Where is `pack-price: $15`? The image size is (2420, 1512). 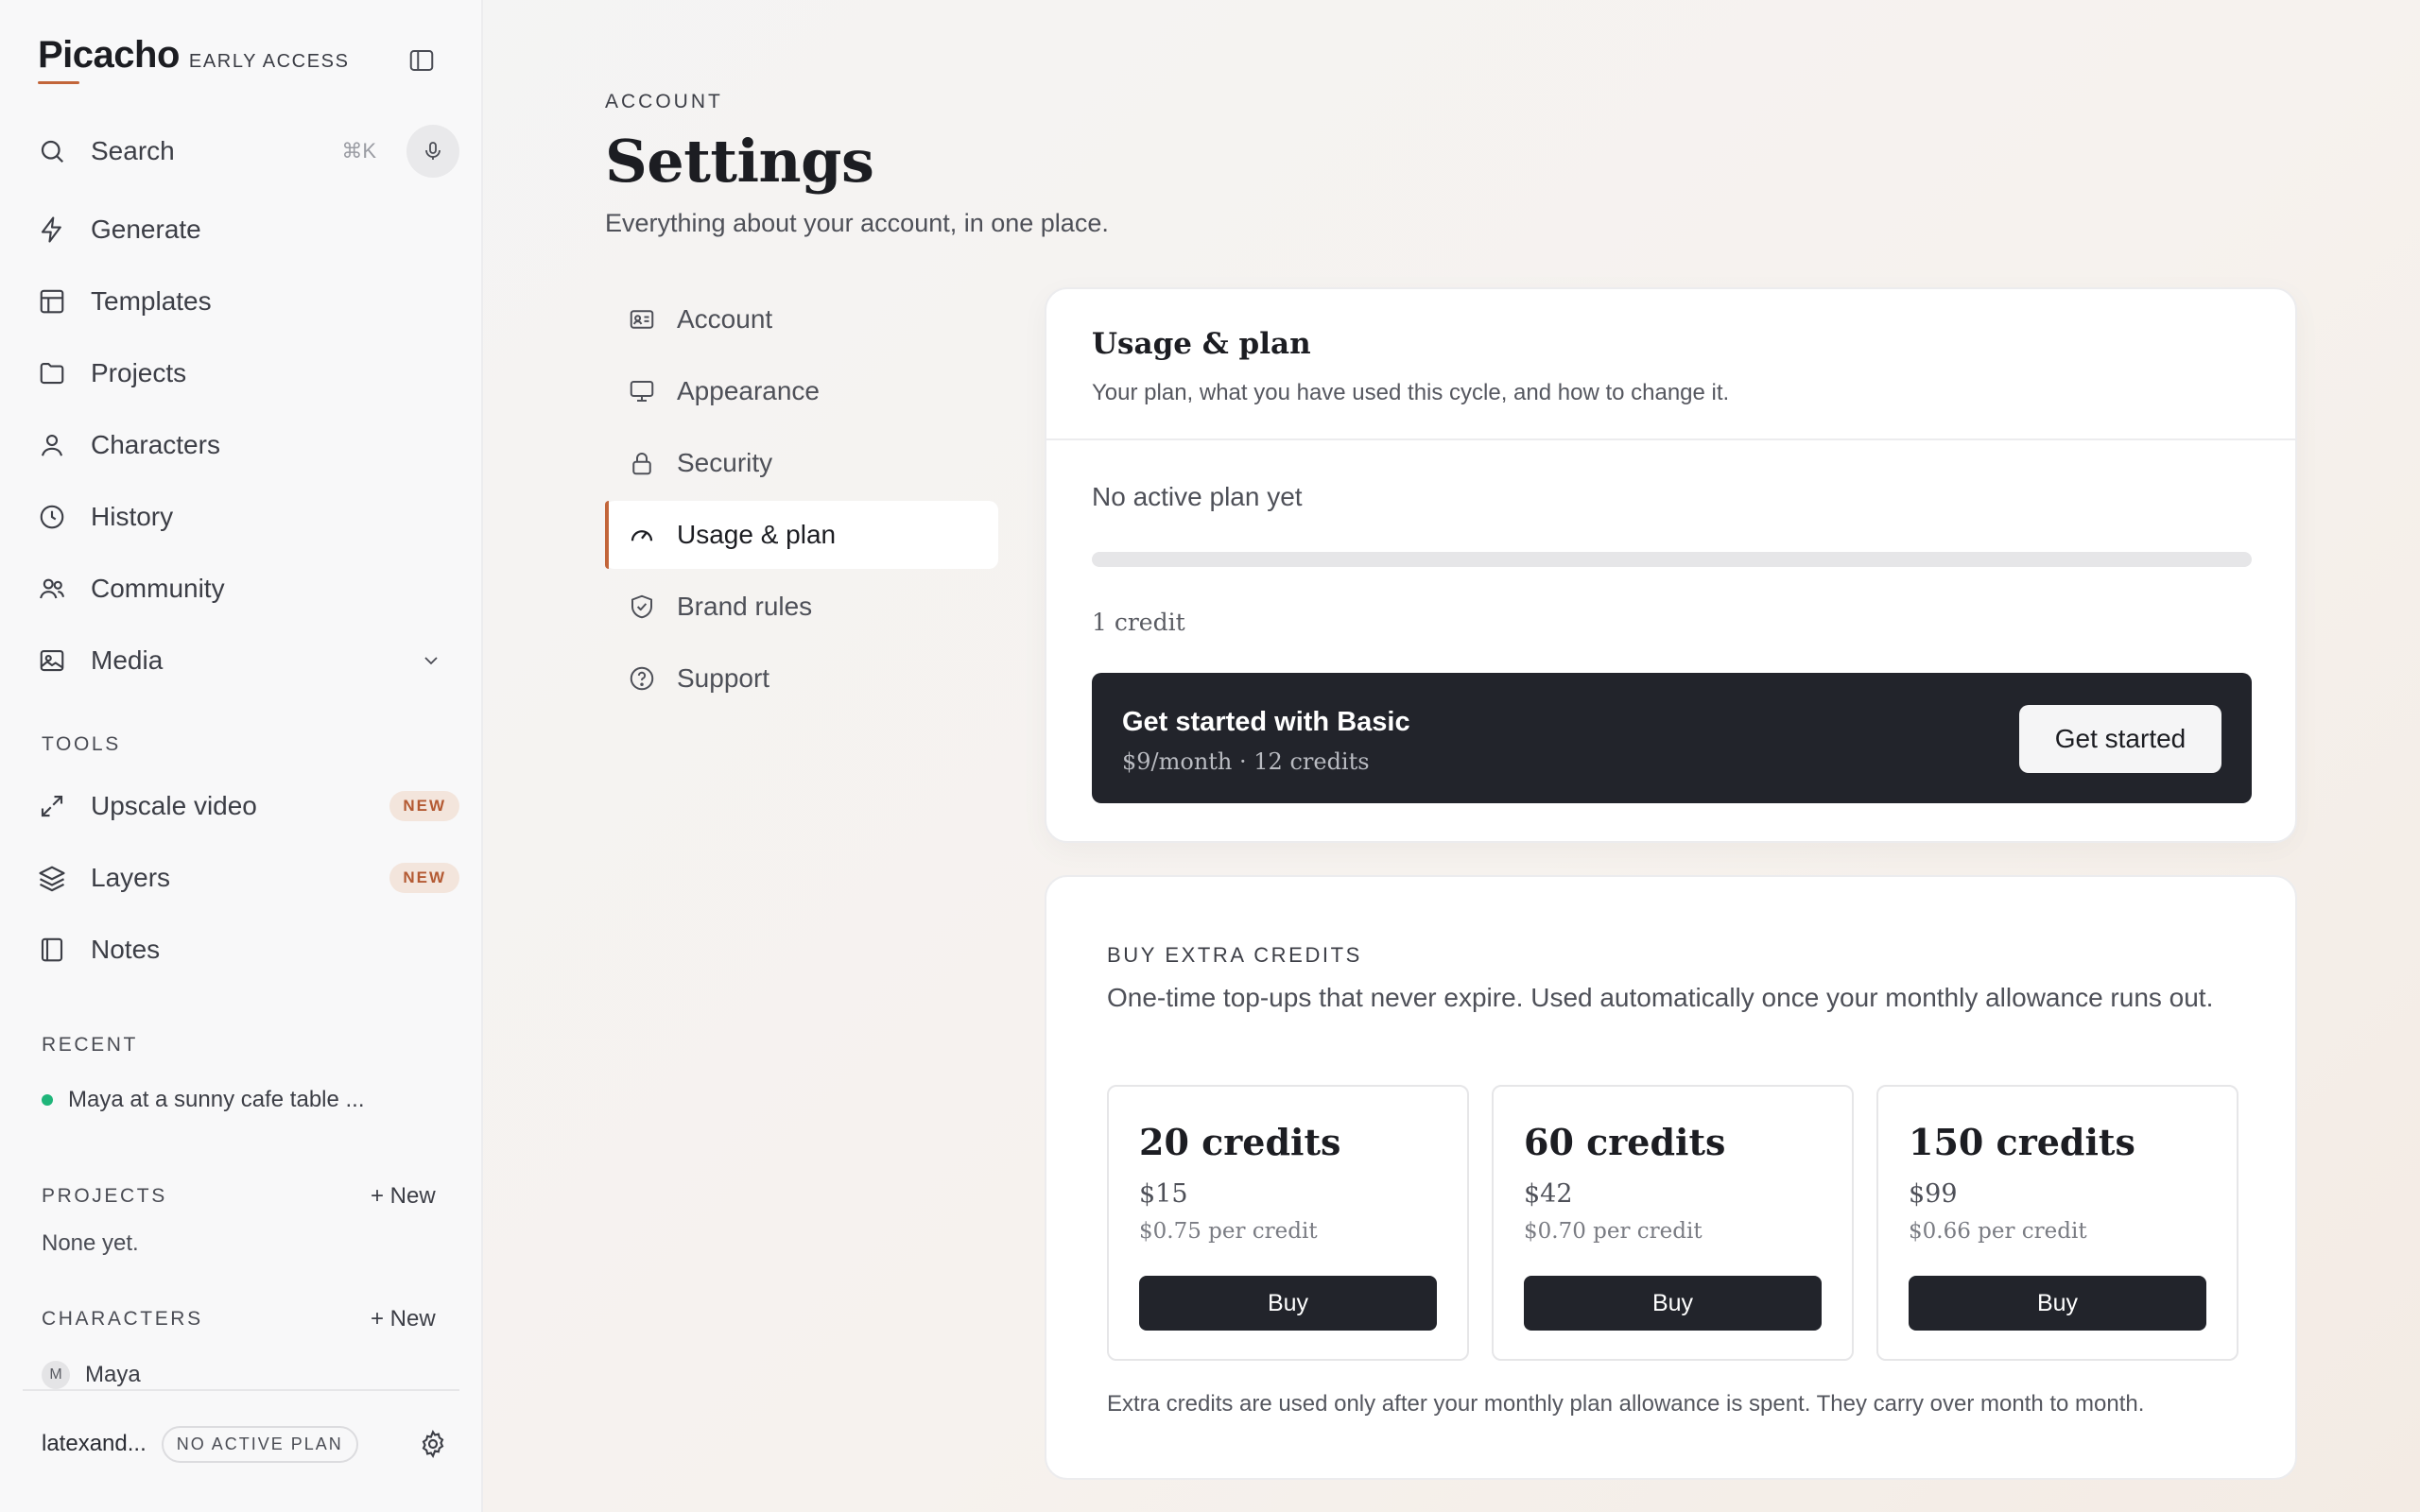
pack-price: $15 is located at coordinates (1163, 1194).